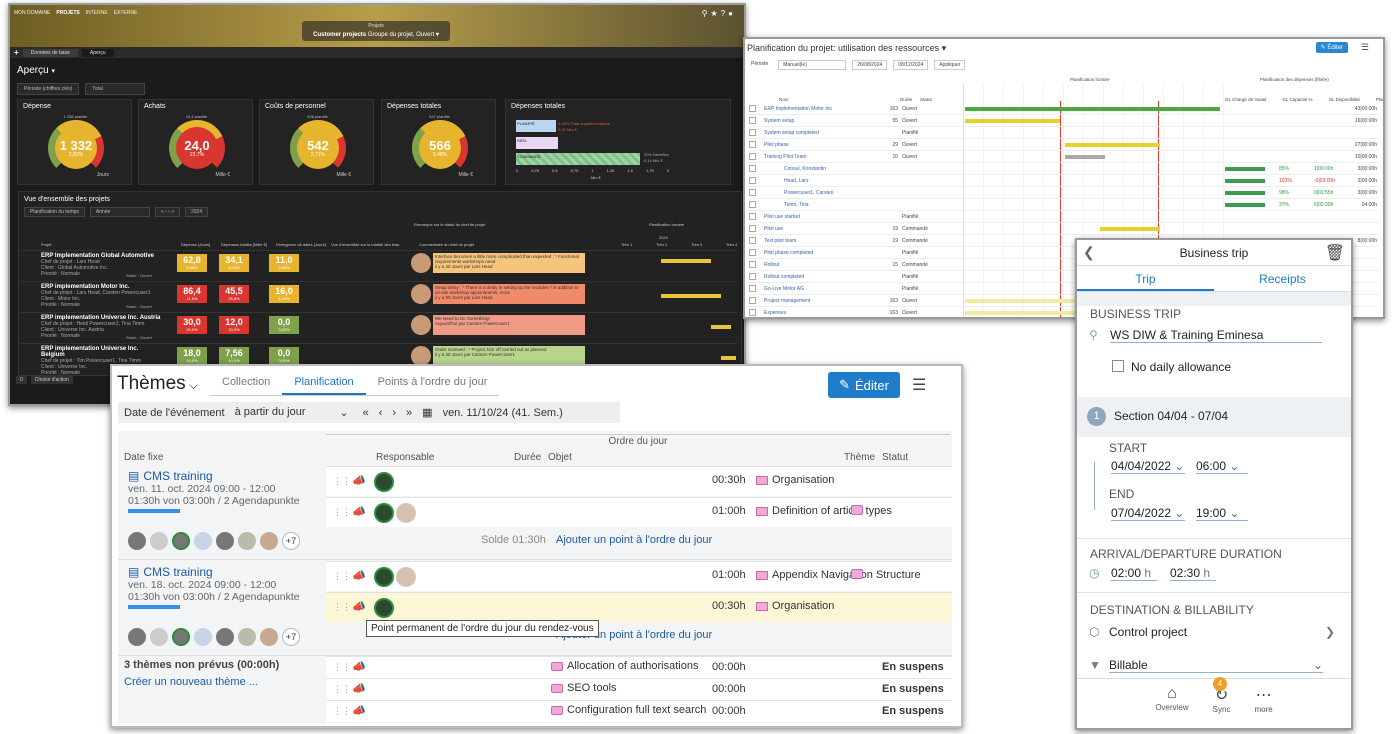 The height and width of the screenshot is (734, 1400). Describe the element at coordinates (634, 540) in the screenshot. I see `add-agenda-point-link: Ajouter un point à l'ordre du jour` at that location.